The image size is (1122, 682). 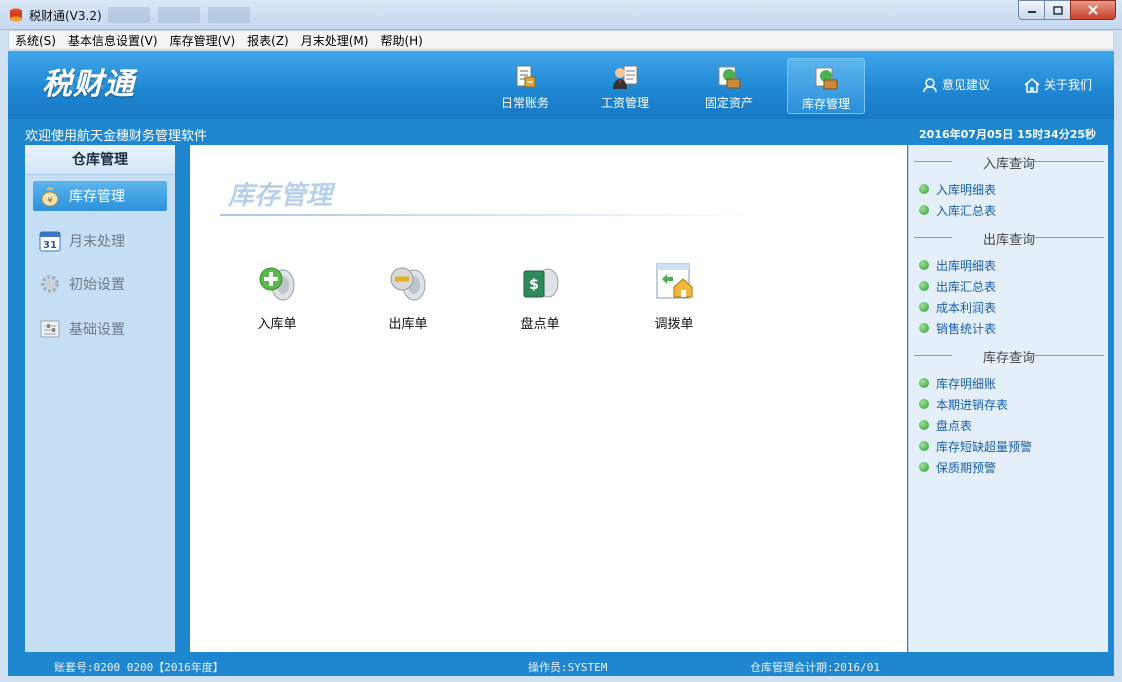 I want to click on payroll-icon, so click(x=625, y=77).